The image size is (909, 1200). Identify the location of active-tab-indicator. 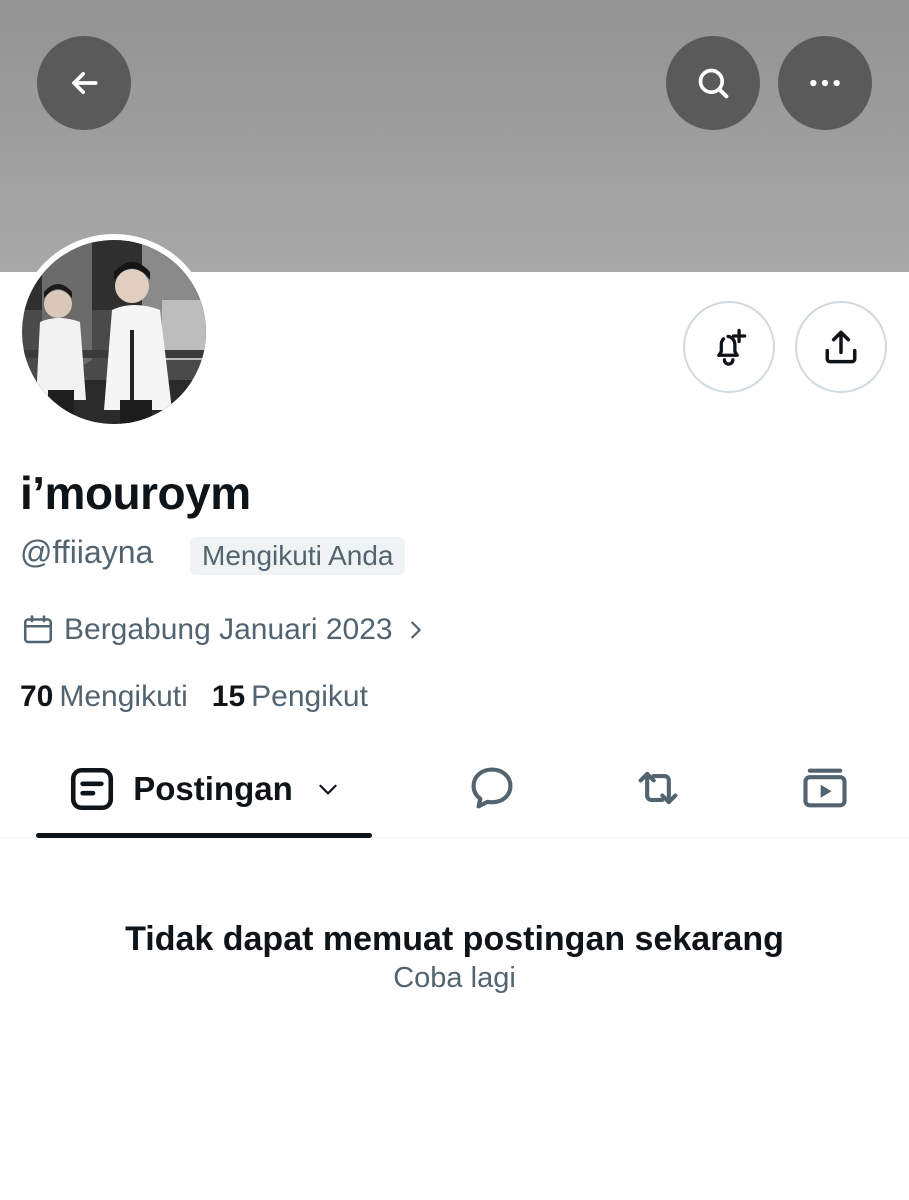
(204, 835).